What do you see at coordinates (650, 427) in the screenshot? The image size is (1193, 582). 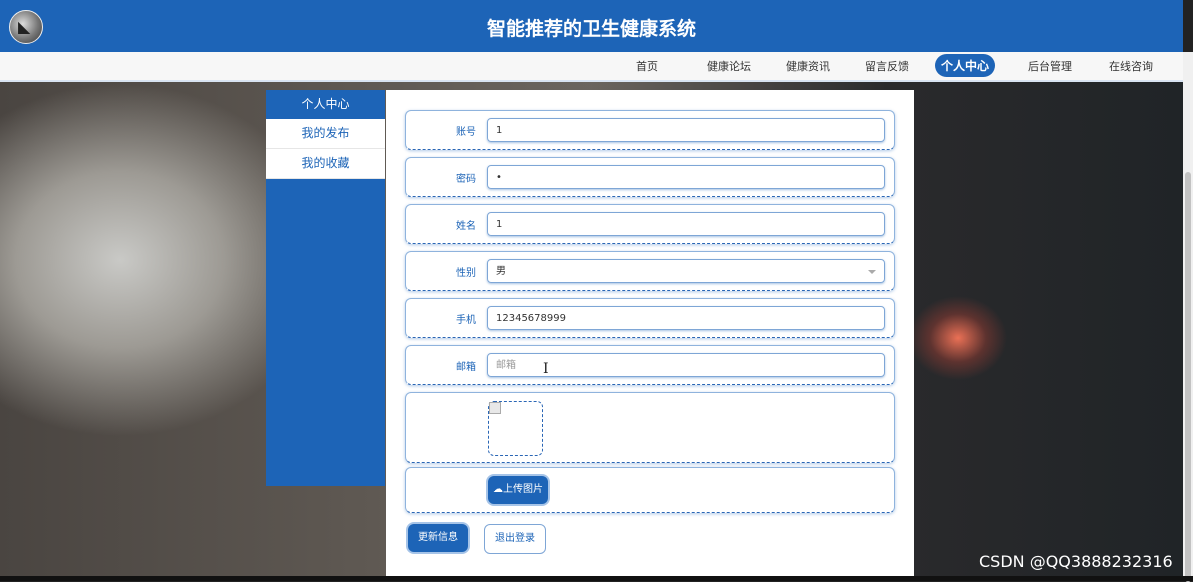 I see `form-row-avatar` at bounding box center [650, 427].